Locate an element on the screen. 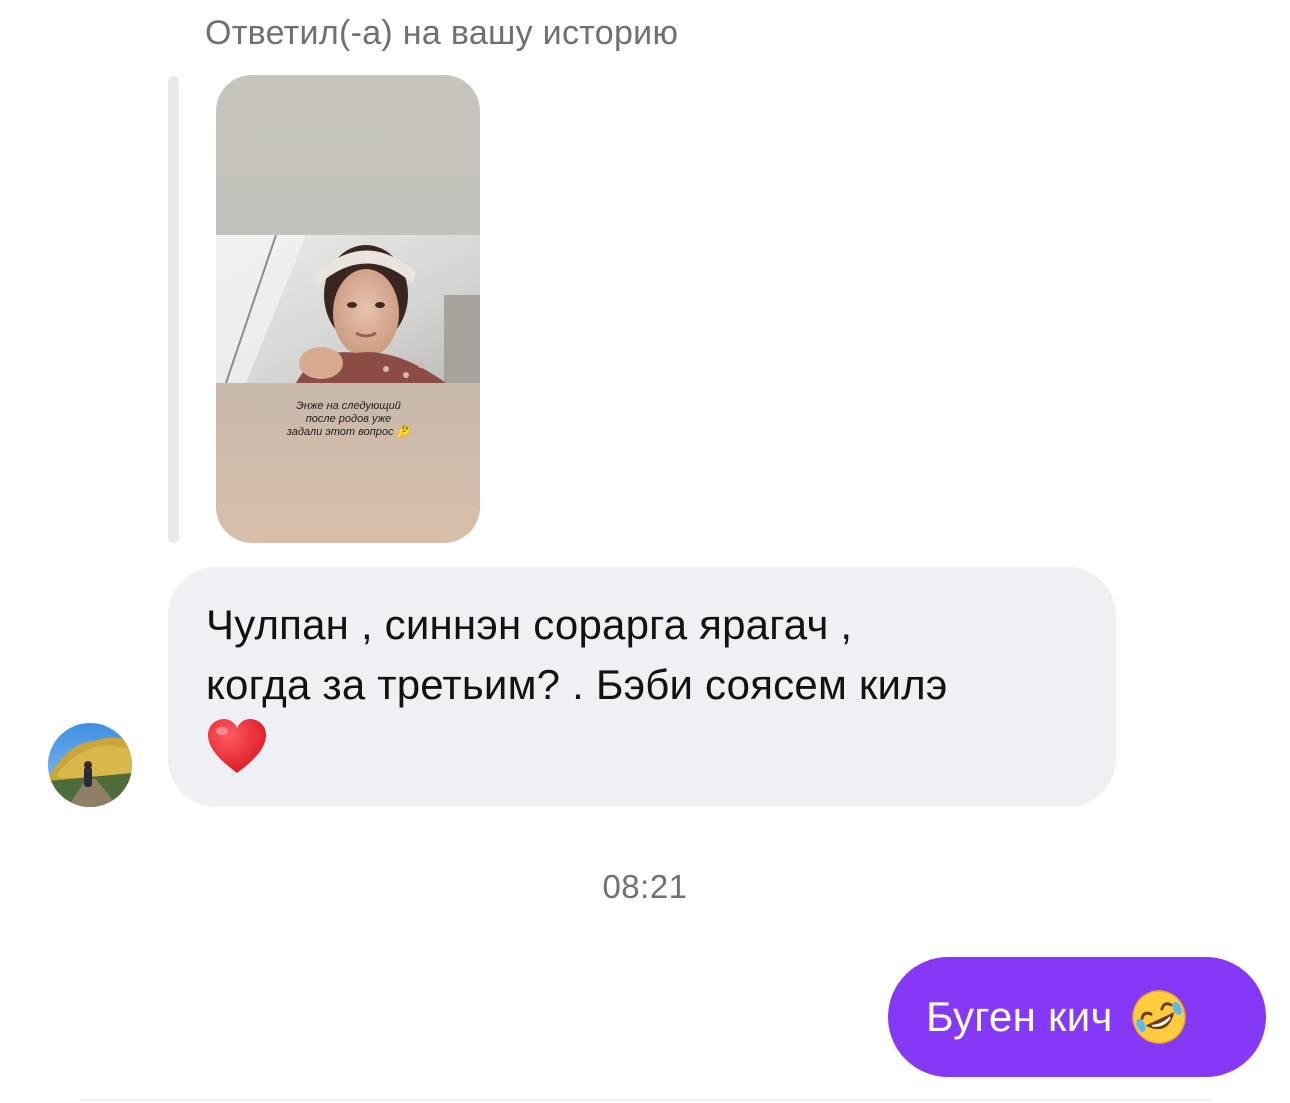 Image resolution: width=1290 pixels, height=1103 pixels. sender-avatar is located at coordinates (90, 765).